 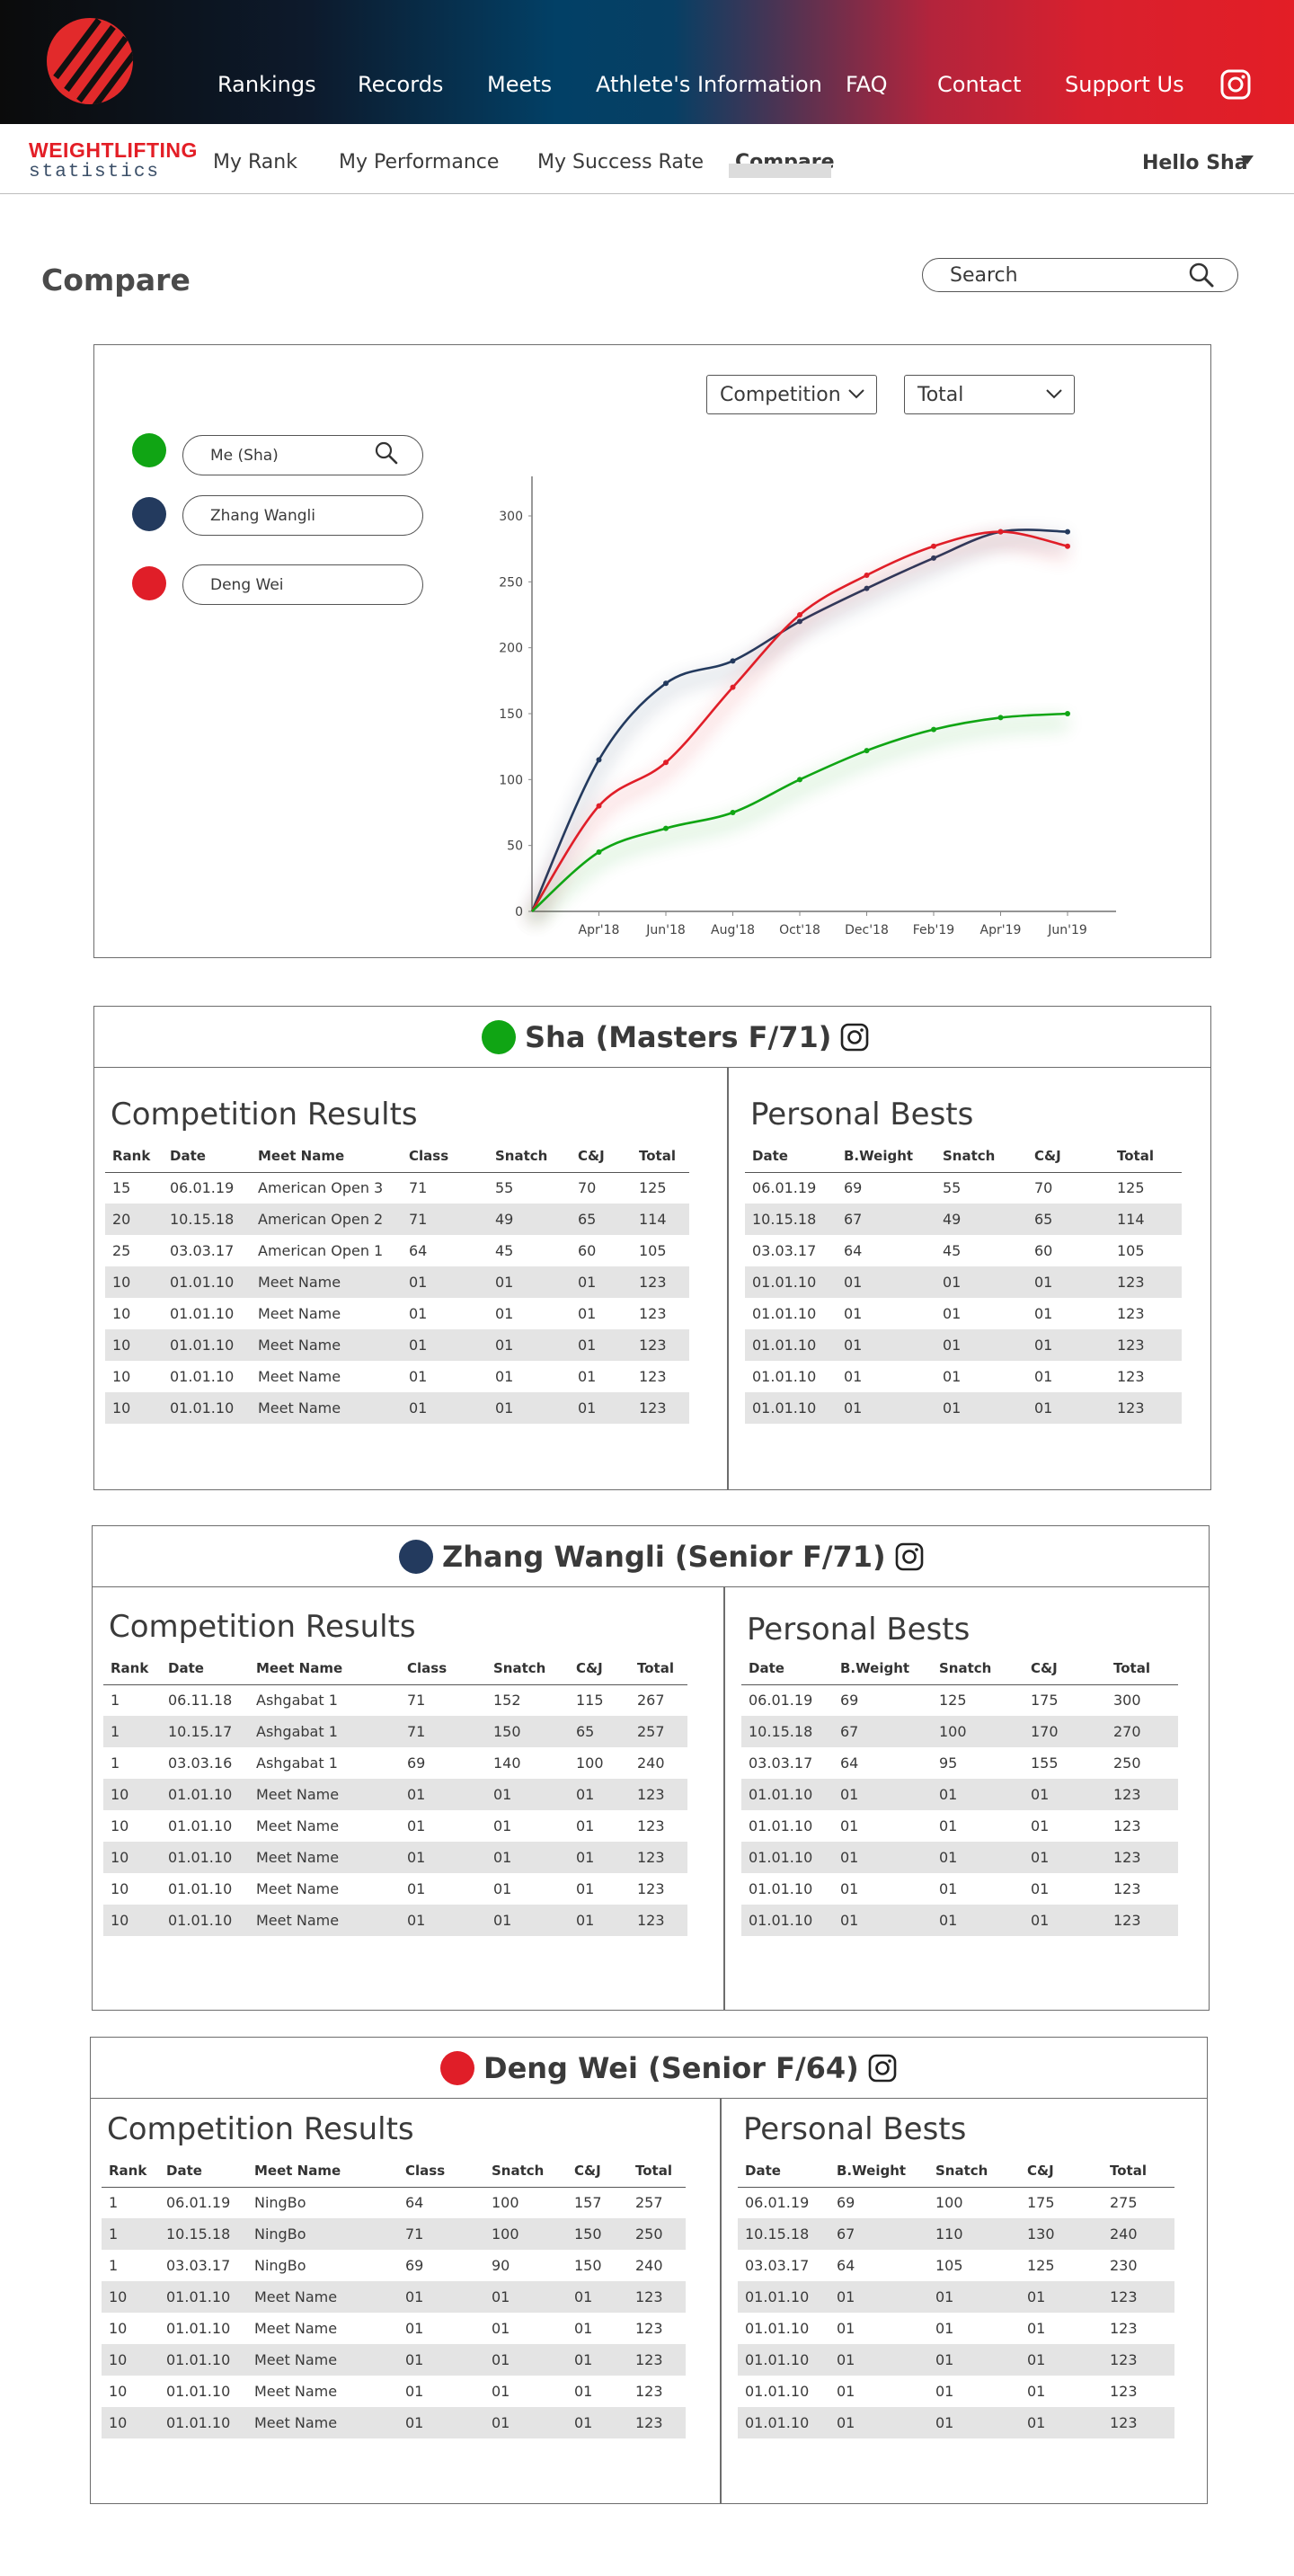 What do you see at coordinates (963, 1188) in the screenshot?
I see `table-row: 06.01.19 69 55 70 125` at bounding box center [963, 1188].